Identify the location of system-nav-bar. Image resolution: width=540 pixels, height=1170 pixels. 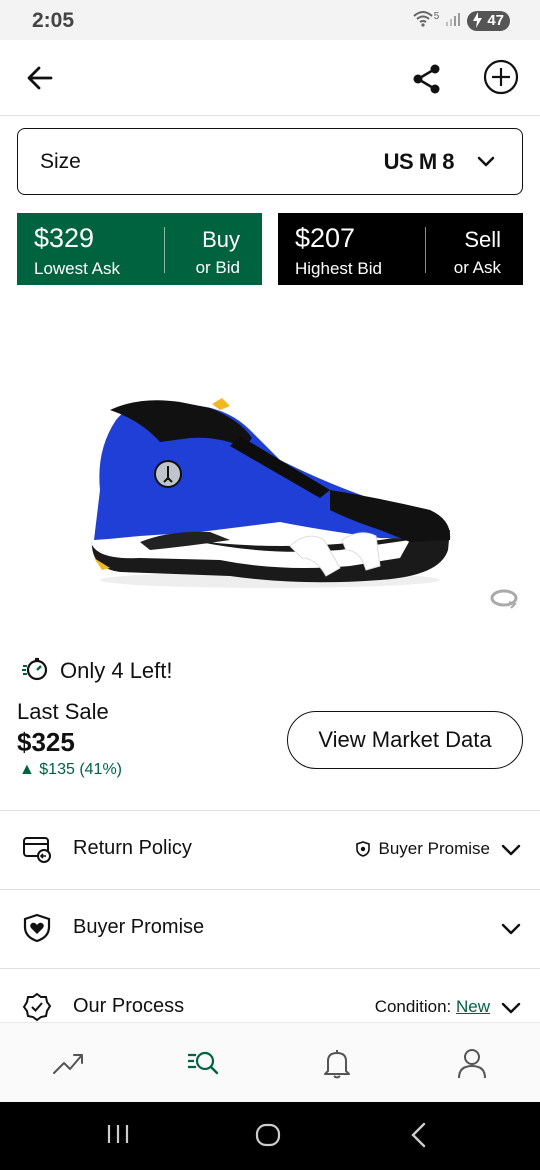
(270, 1136).